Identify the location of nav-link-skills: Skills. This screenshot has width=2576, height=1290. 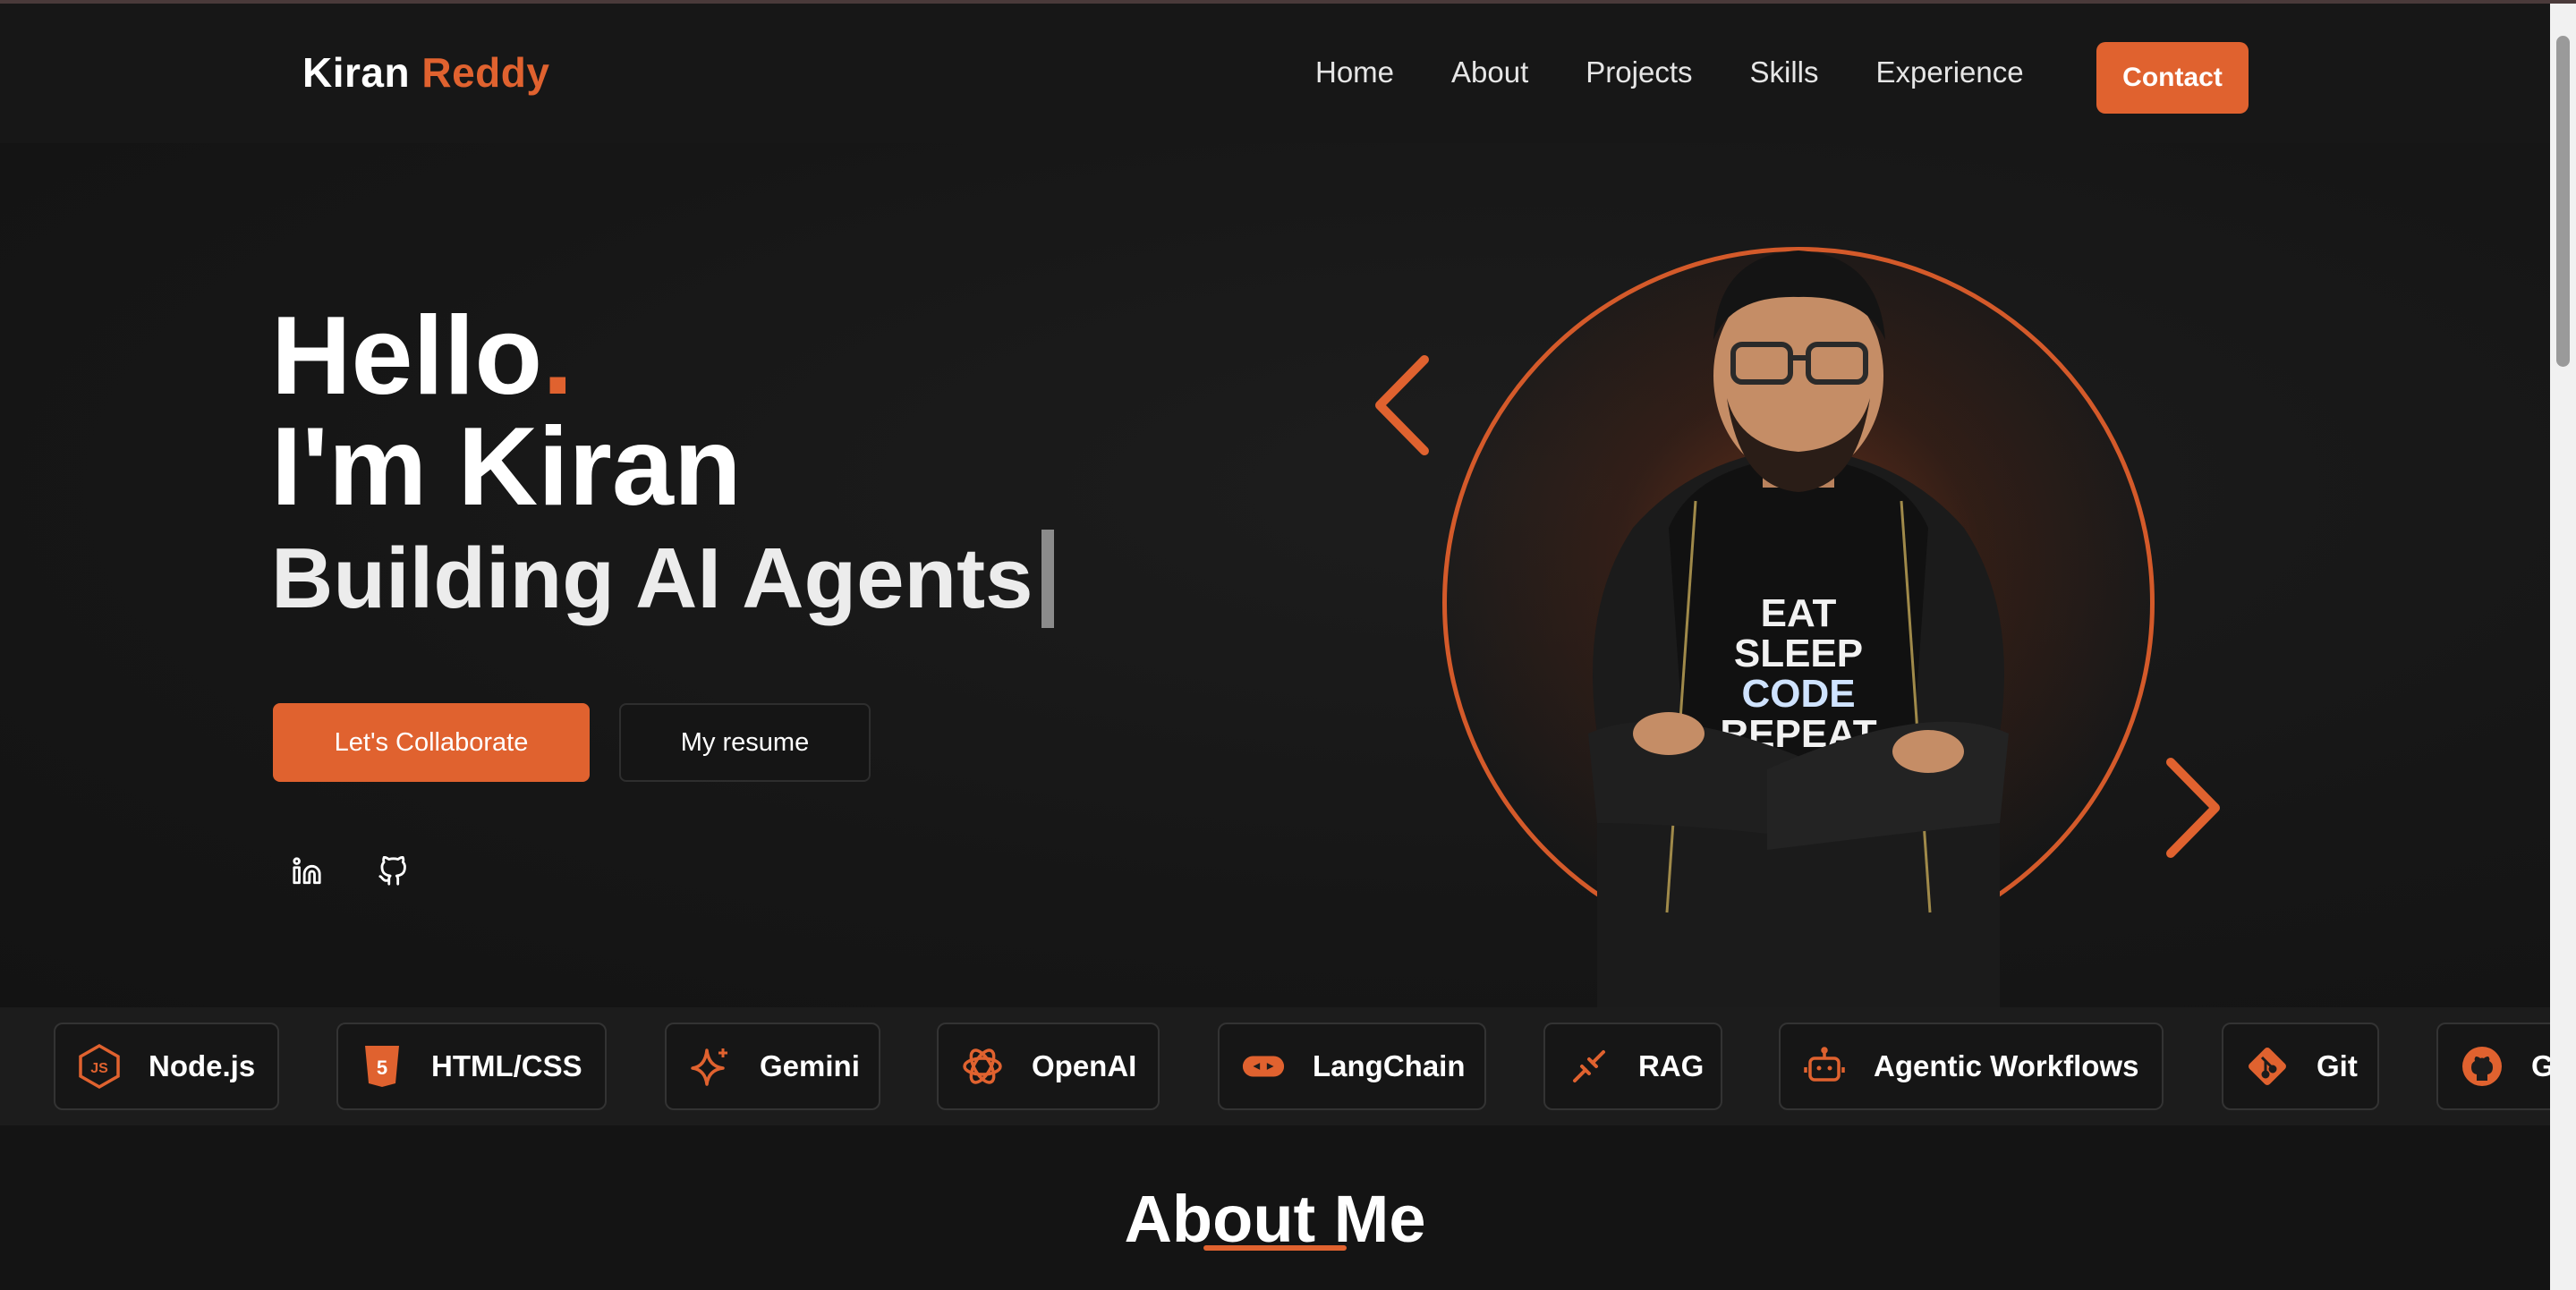
(1784, 72).